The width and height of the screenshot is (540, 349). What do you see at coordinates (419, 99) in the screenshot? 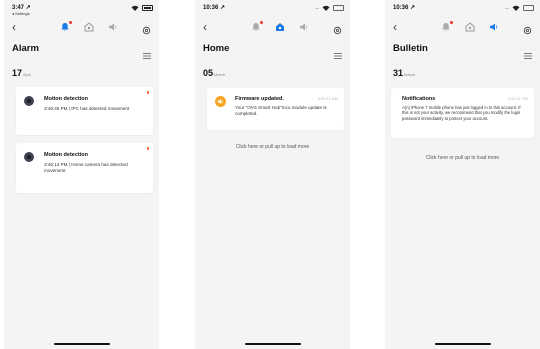
I see `message-title: Notifications` at bounding box center [419, 99].